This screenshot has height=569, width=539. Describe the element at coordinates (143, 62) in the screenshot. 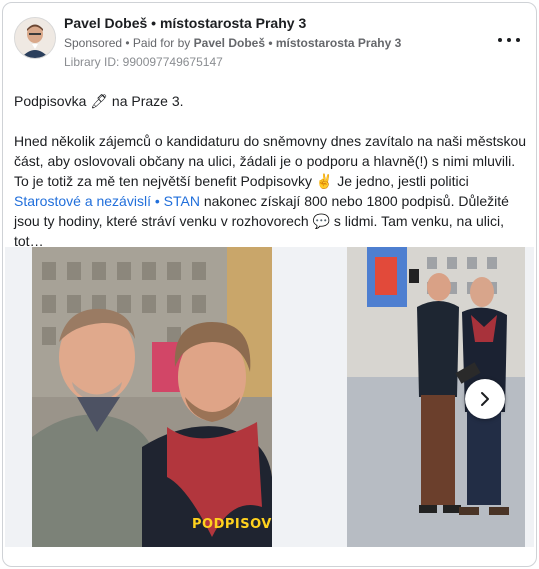

I see `library-id: Library ID: 990097749675147` at that location.